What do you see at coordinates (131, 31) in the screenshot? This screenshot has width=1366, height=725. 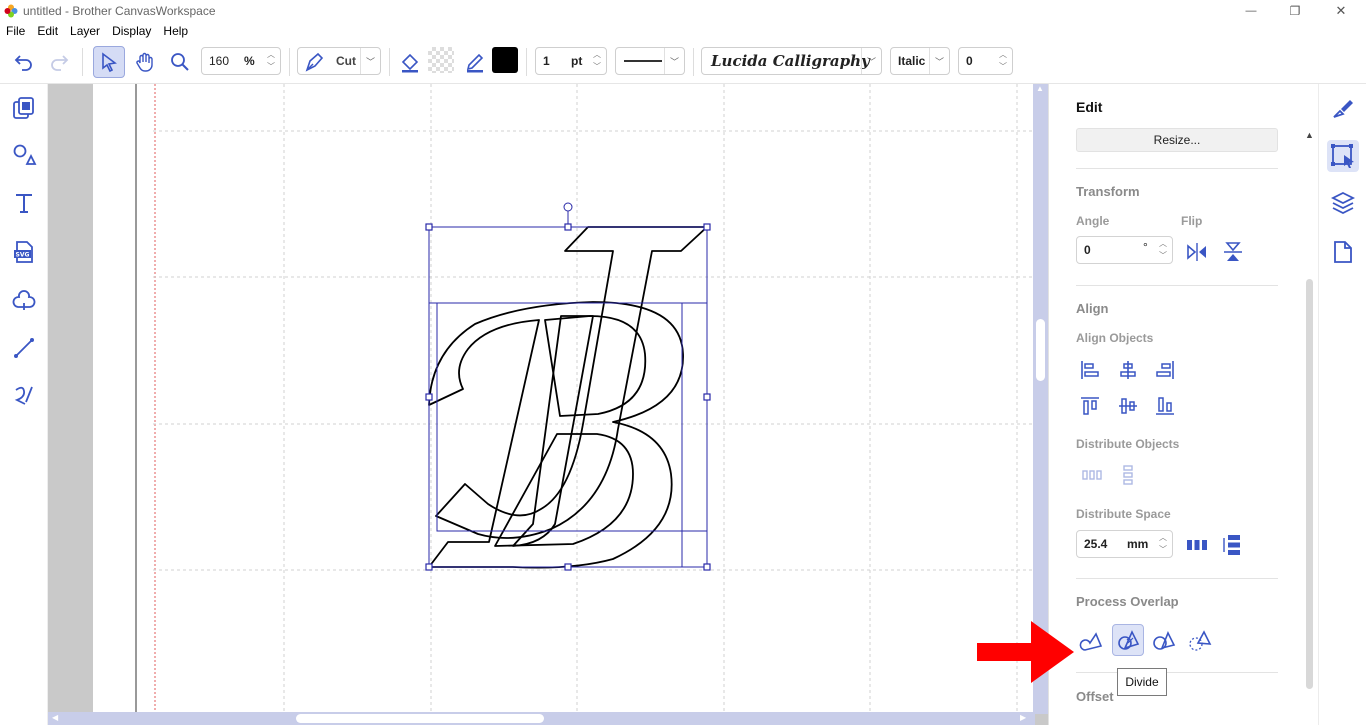 I see `menu-display: Display` at bounding box center [131, 31].